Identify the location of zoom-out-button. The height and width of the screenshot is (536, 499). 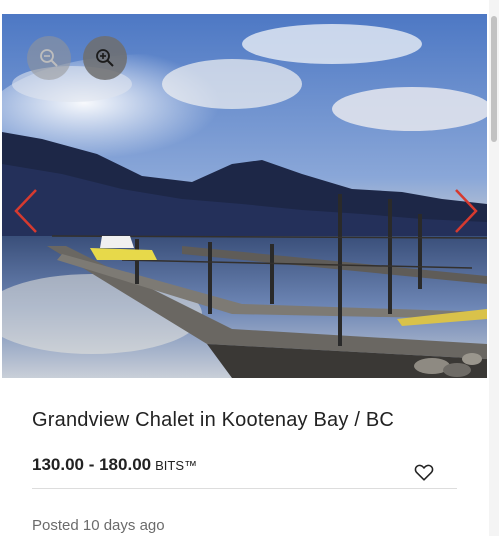
(49, 58).